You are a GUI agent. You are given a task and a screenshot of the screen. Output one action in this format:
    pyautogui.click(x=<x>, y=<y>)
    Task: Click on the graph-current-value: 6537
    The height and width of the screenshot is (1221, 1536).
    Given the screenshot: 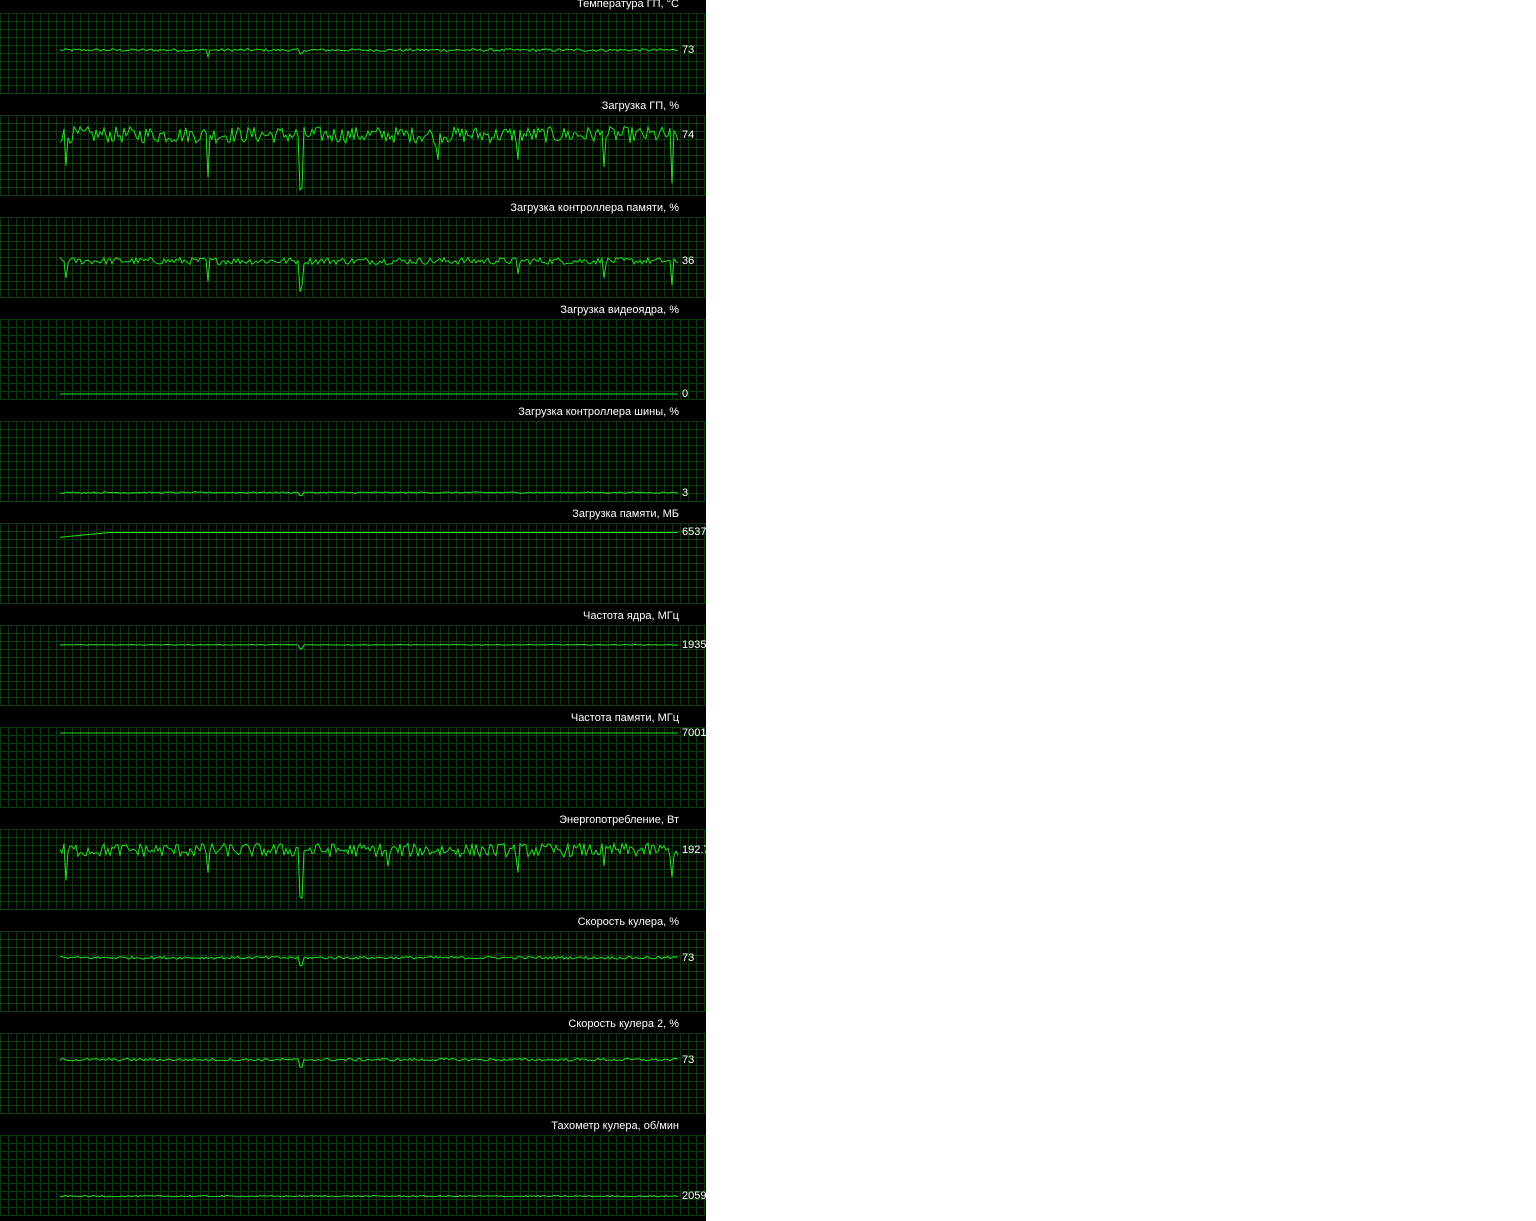 What is the action you would take?
    pyautogui.click(x=694, y=532)
    